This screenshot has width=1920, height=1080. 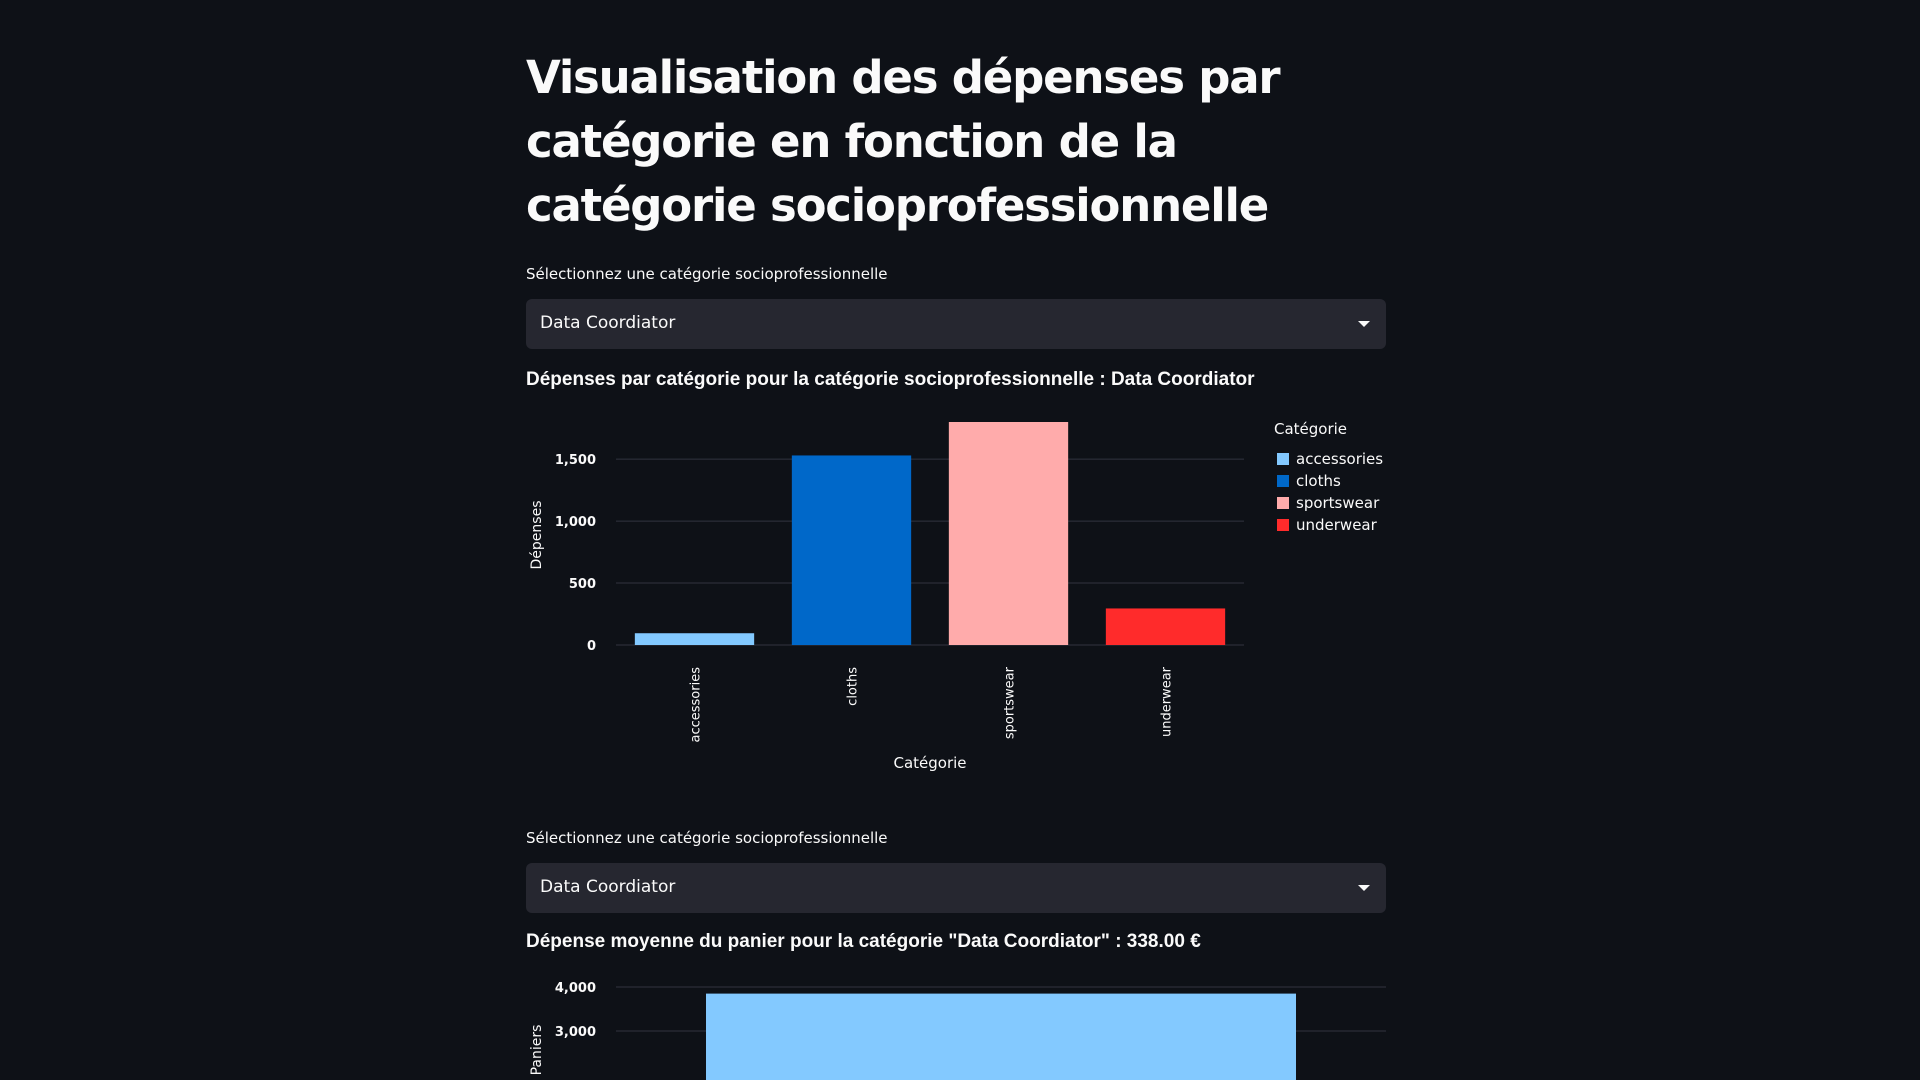 What do you see at coordinates (537, 535) in the screenshot?
I see `y-axis-label: Dépenses` at bounding box center [537, 535].